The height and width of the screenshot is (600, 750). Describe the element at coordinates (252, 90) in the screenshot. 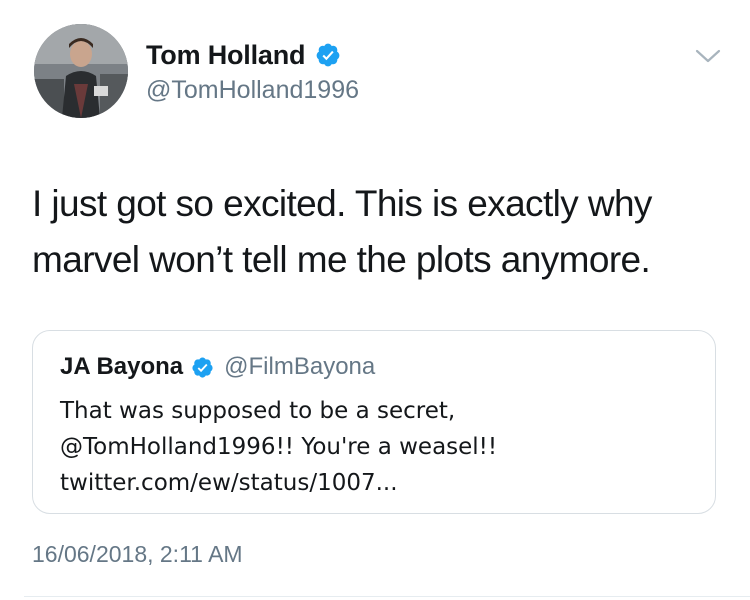

I see `author-handle: @TomHolland1996` at that location.